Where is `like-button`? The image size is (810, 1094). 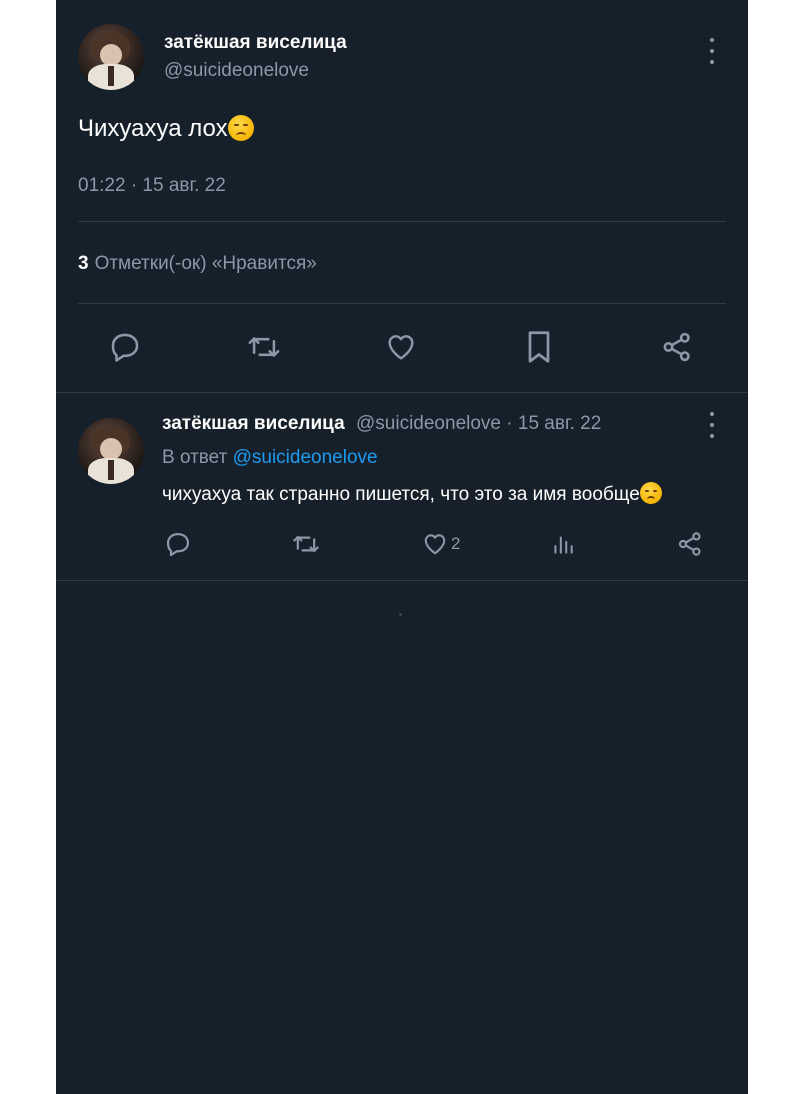 like-button is located at coordinates (401, 347).